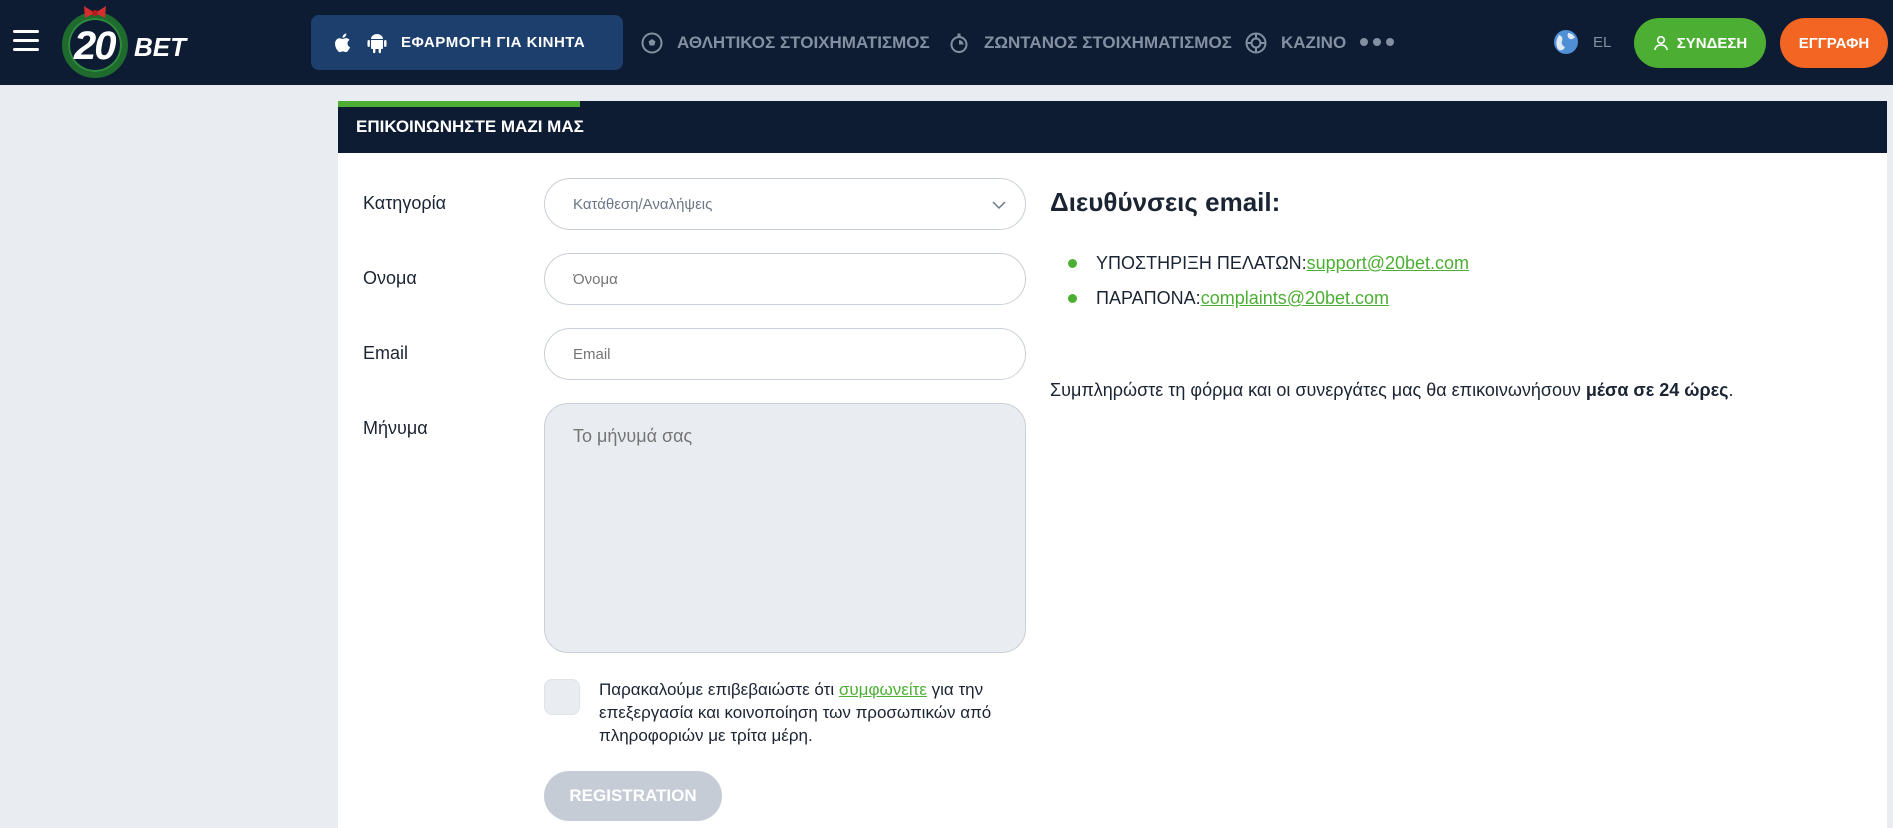  What do you see at coordinates (386, 353) in the screenshot?
I see `email-label: Email` at bounding box center [386, 353].